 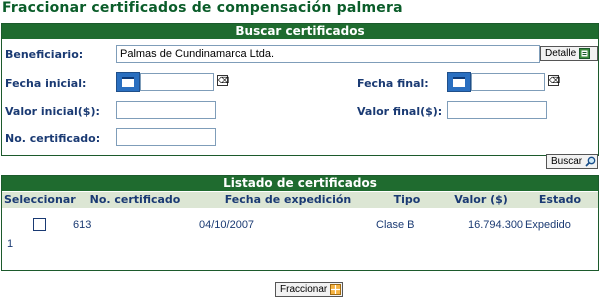 I want to click on no-certificado-label: No. certificado:, so click(x=53, y=138).